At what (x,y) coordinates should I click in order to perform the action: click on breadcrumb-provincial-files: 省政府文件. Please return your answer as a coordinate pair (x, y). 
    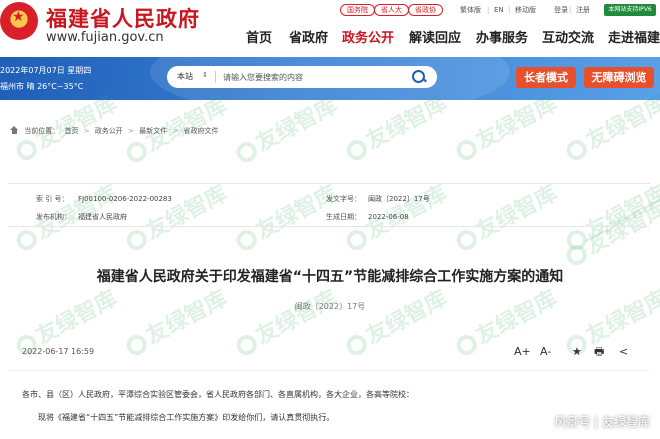
    Looking at the image, I should click on (201, 131).